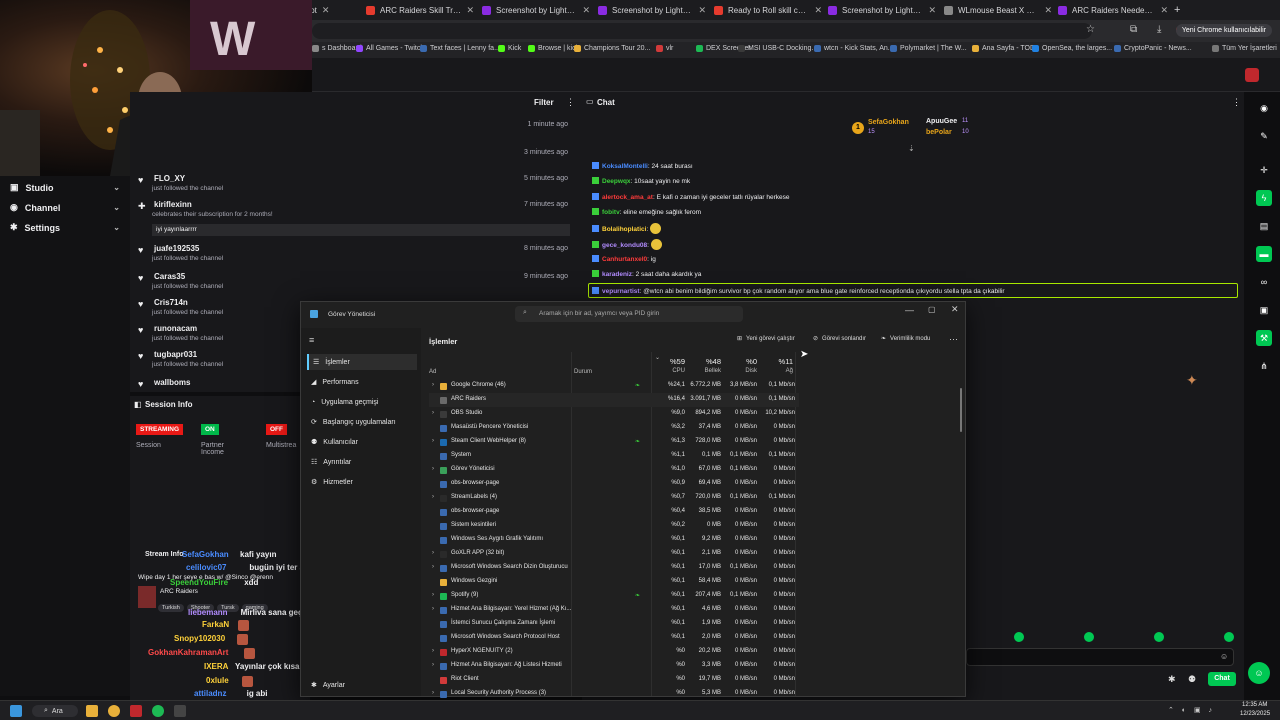 The width and height of the screenshot is (1280, 720). What do you see at coordinates (664, 48) in the screenshot?
I see `bookmark-item: vlr` at bounding box center [664, 48].